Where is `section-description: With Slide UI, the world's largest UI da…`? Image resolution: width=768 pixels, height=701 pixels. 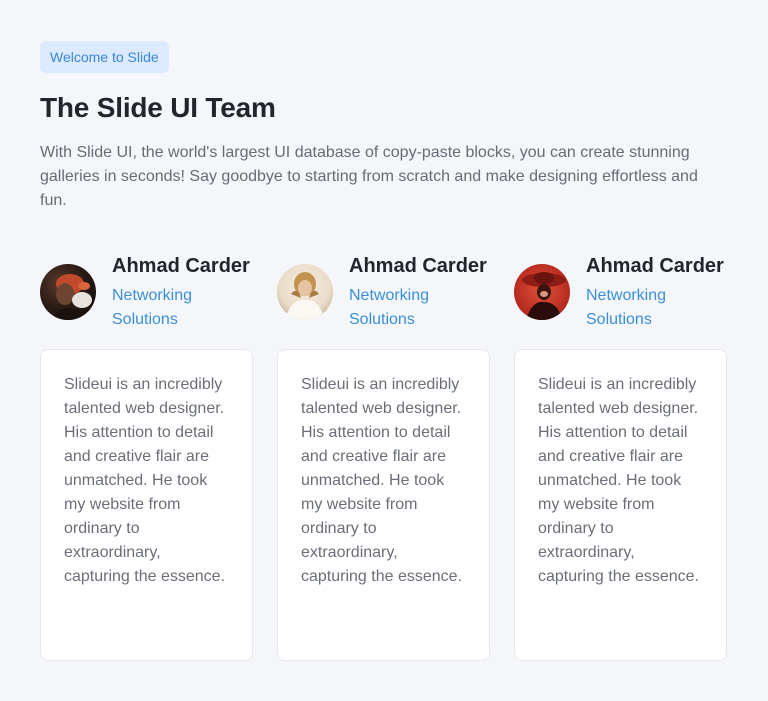 section-description: With Slide UI, the world's largest UI da… is located at coordinates (369, 176).